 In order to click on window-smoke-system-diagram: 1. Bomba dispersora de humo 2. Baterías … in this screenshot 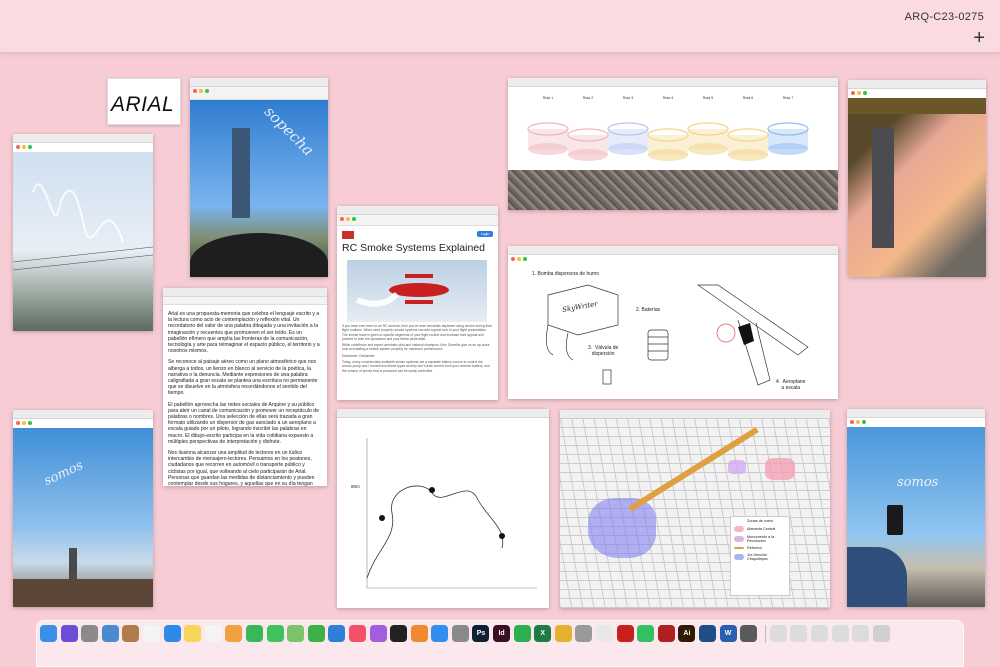, I will do `click(673, 322)`.